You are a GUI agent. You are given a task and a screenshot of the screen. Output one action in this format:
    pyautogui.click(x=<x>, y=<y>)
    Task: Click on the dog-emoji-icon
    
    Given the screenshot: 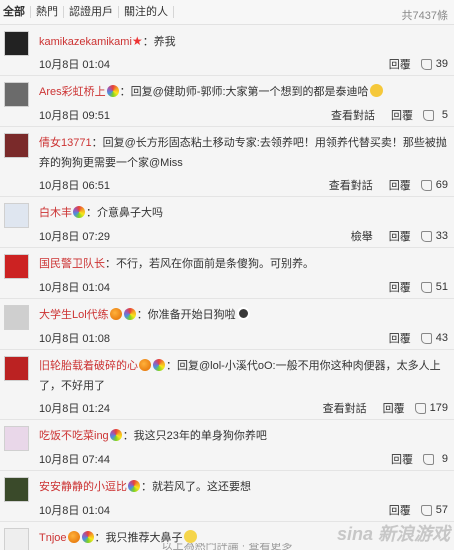 What is the action you would take?
    pyautogui.click(x=243, y=313)
    